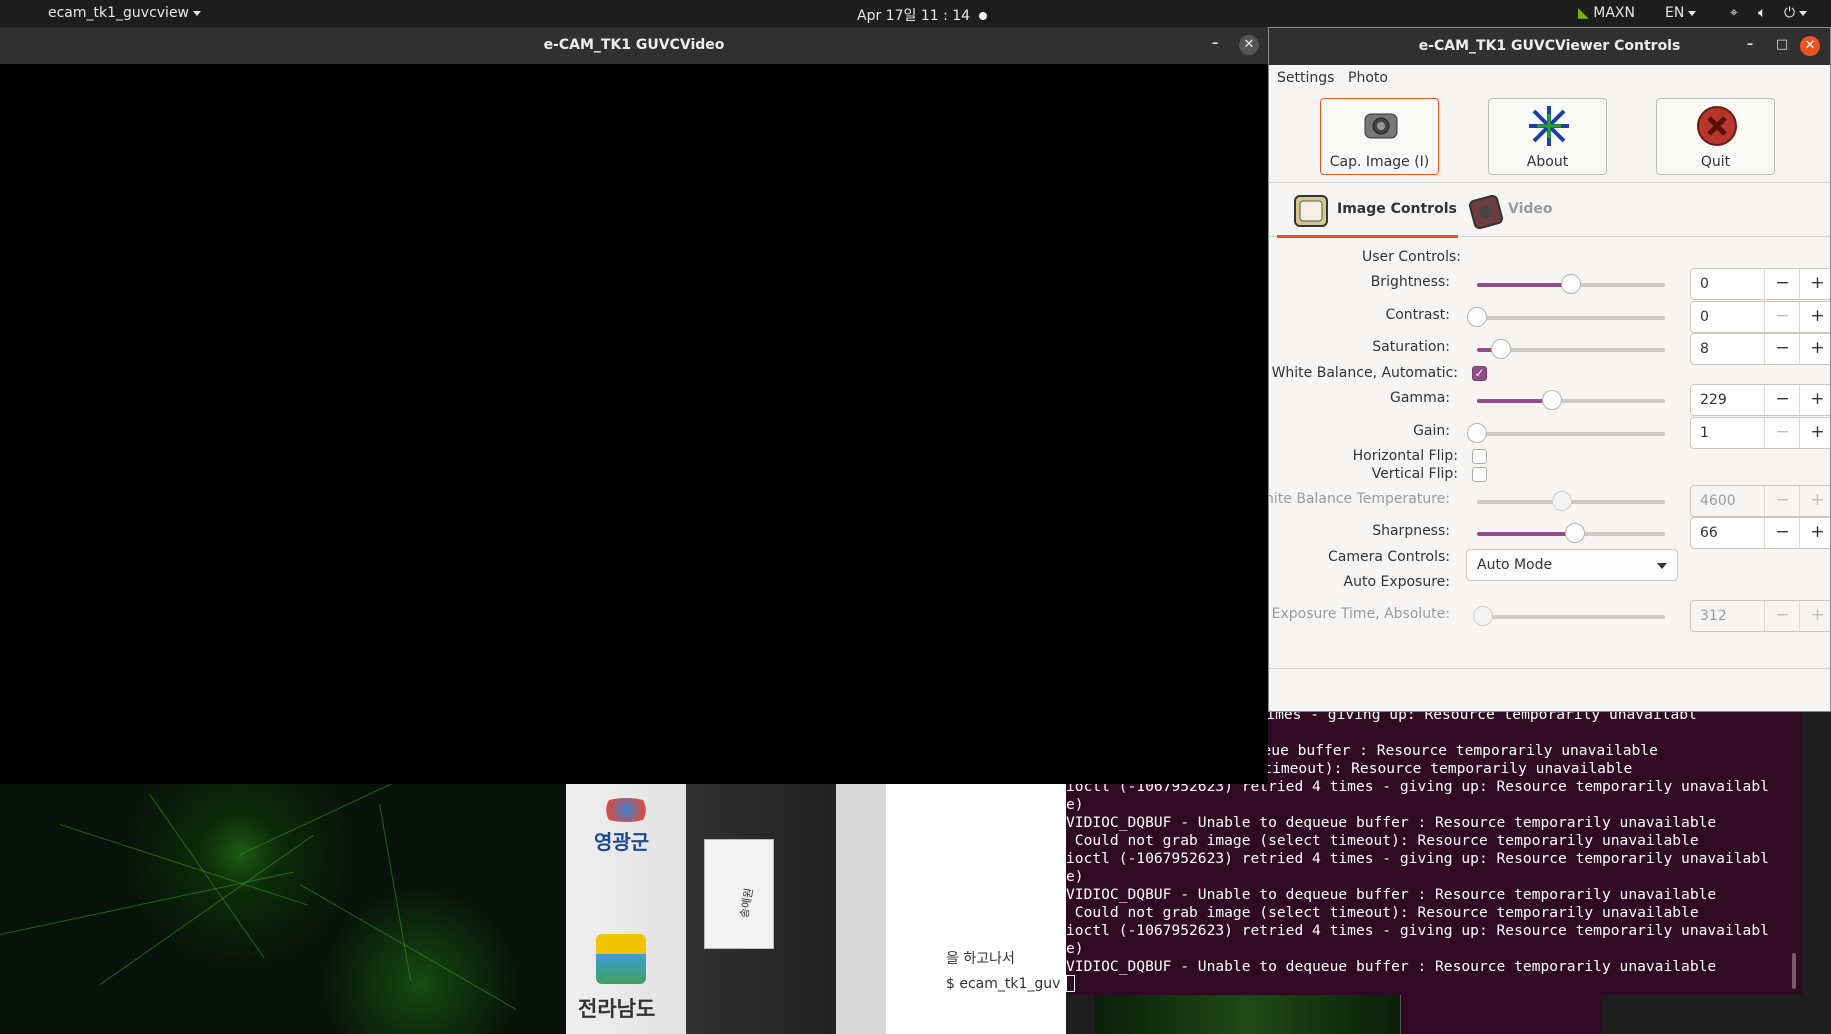 The image size is (1831, 1034). Describe the element at coordinates (1782, 45) in the screenshot. I see `maximize-icon: □` at that location.